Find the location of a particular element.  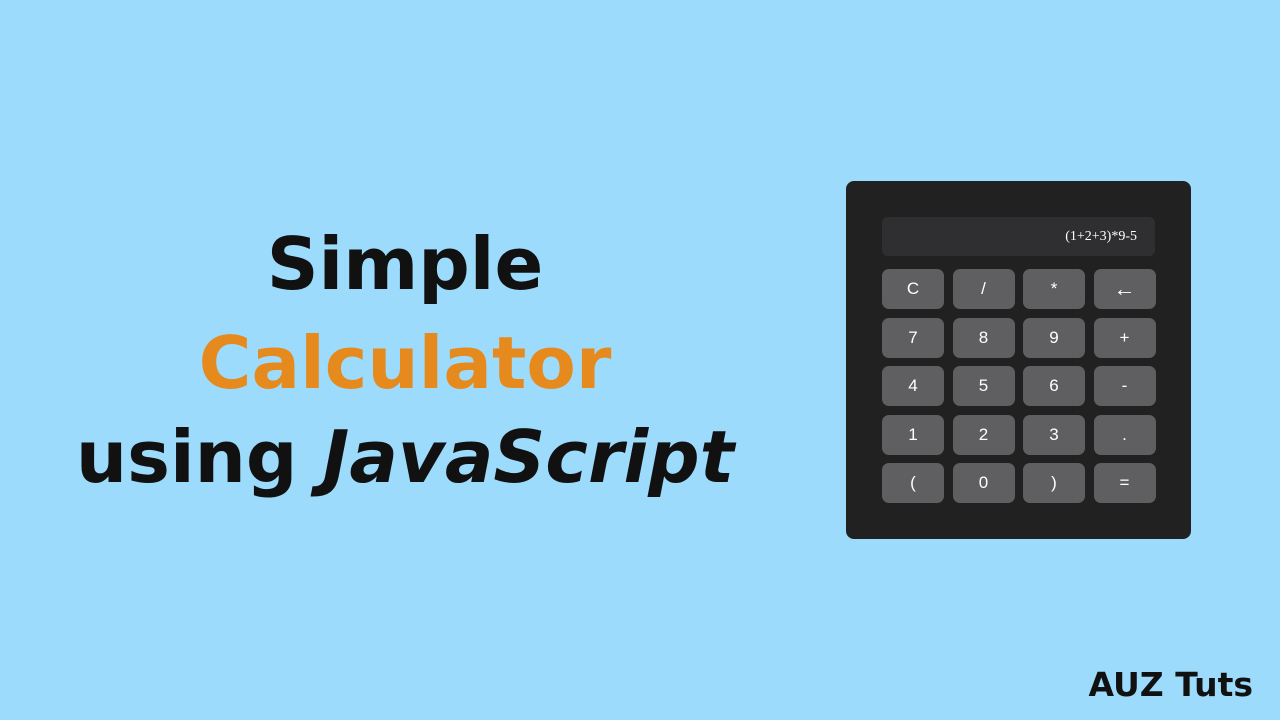

key-6: 6 is located at coordinates (1054, 386).